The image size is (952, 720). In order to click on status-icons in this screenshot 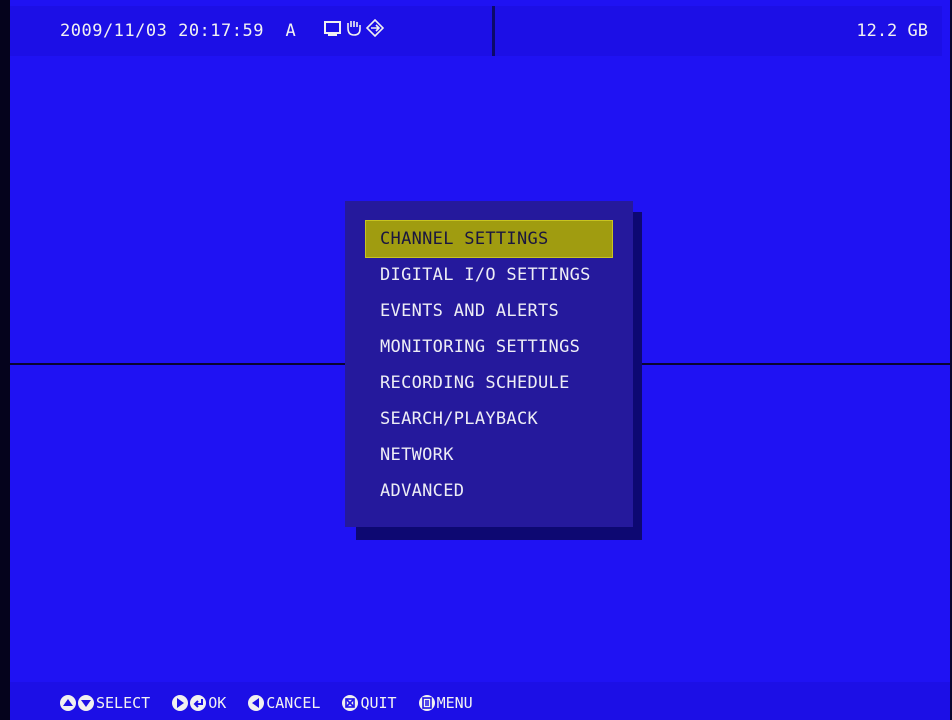, I will do `click(354, 30)`.